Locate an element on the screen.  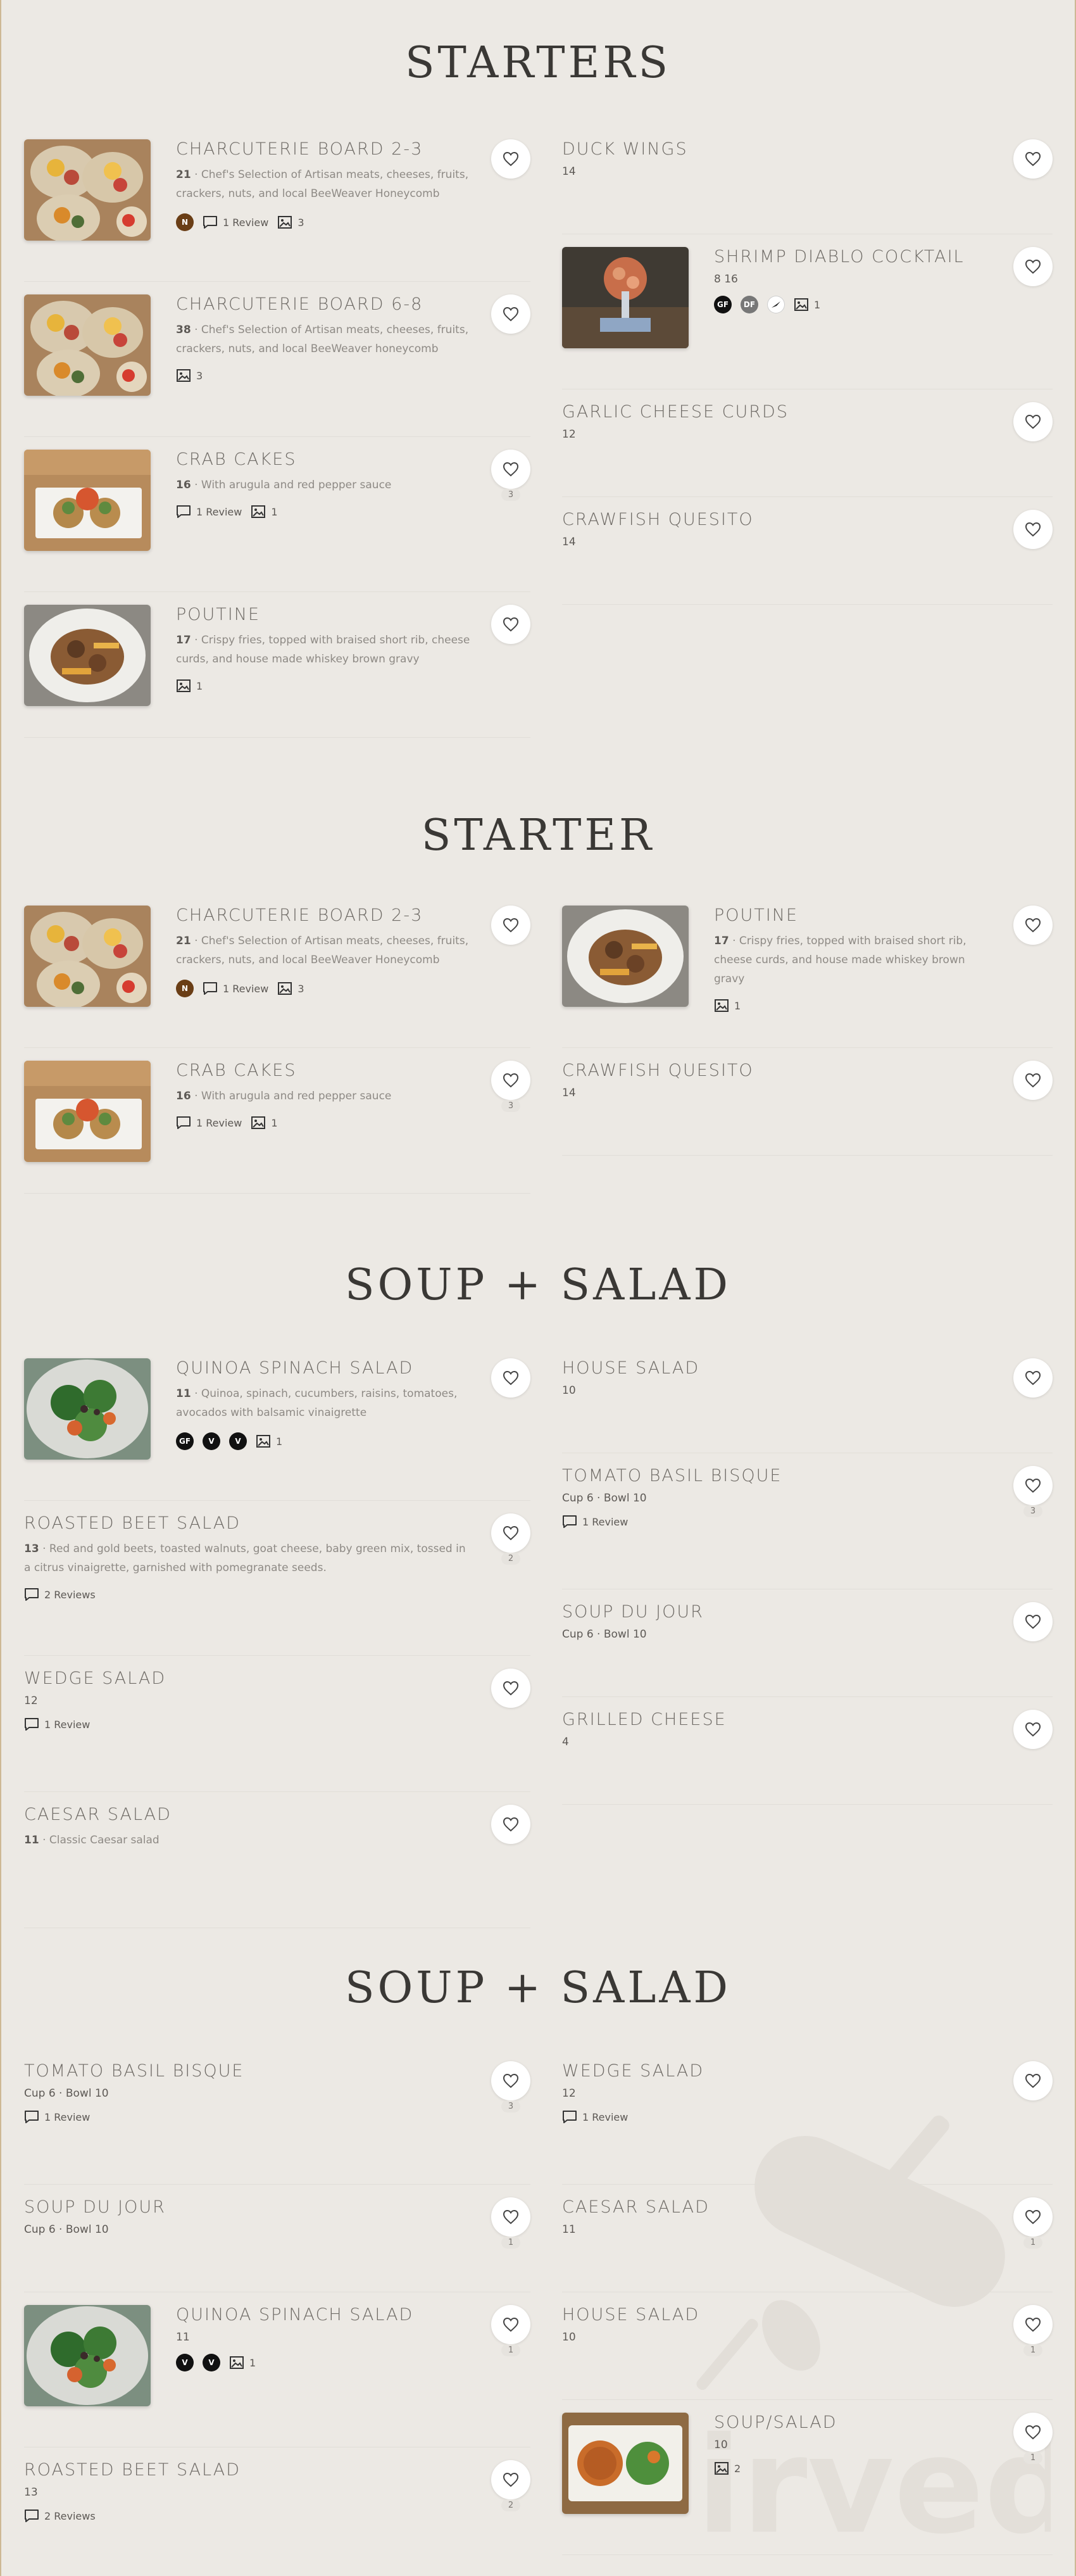
item-name: ROASTED BEET SALAD is located at coordinates (248, 2470).